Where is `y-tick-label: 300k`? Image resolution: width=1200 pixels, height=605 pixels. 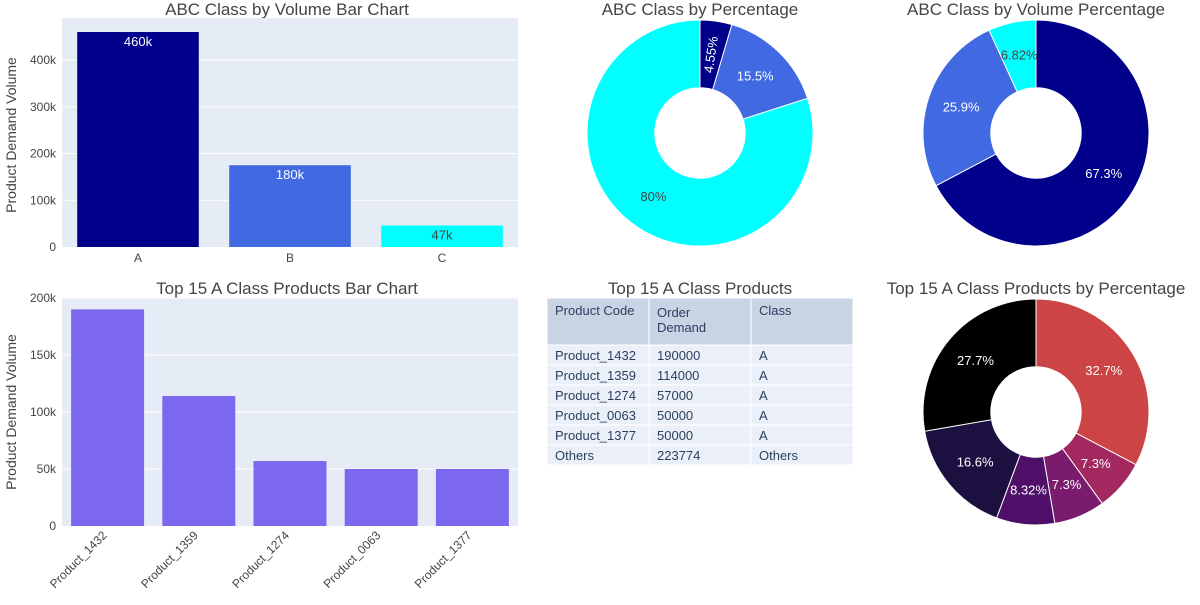 y-tick-label: 300k is located at coordinates (43, 107).